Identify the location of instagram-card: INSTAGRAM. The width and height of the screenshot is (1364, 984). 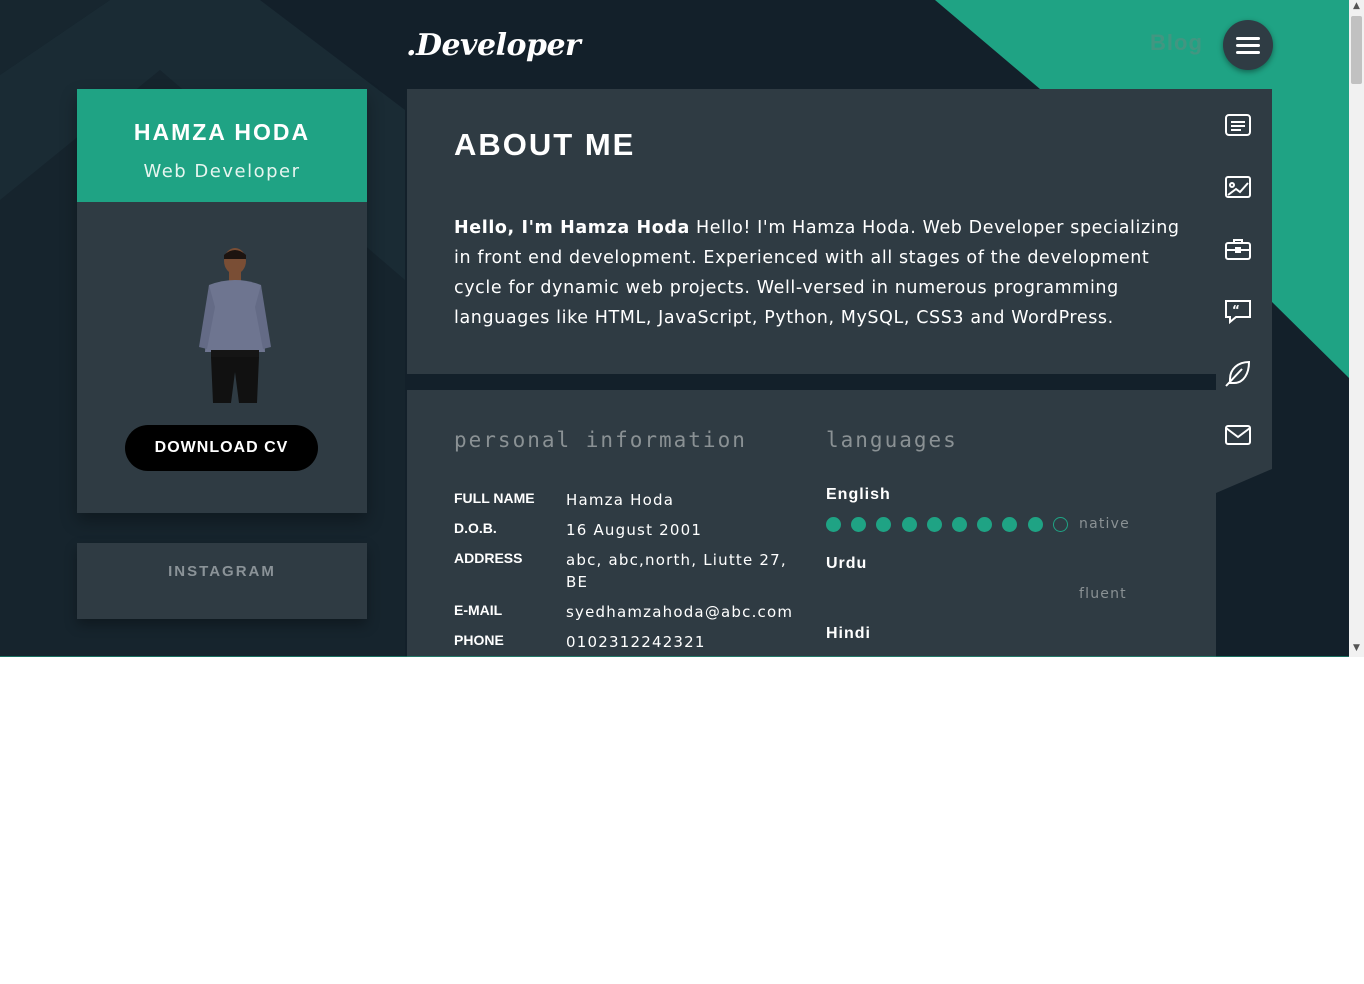
(222, 581).